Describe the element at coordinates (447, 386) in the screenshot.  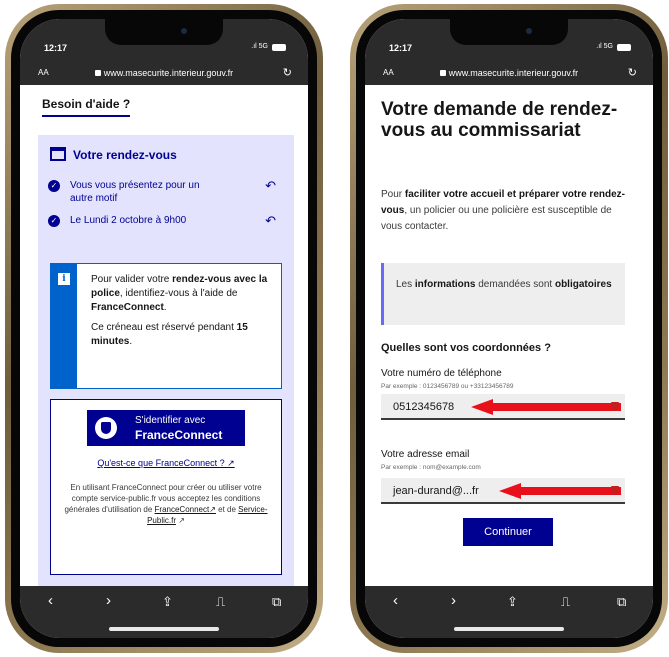
I see `phone-hint: Par exemple : 0123456789 ou +33123456789` at that location.